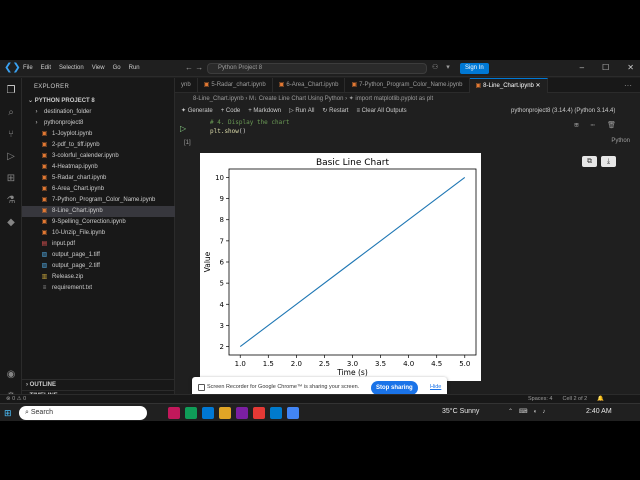 The height and width of the screenshot is (480, 640). Describe the element at coordinates (98, 189) in the screenshot. I see `tree-file: ▣ 6-Area_Chart.ipynb` at that location.